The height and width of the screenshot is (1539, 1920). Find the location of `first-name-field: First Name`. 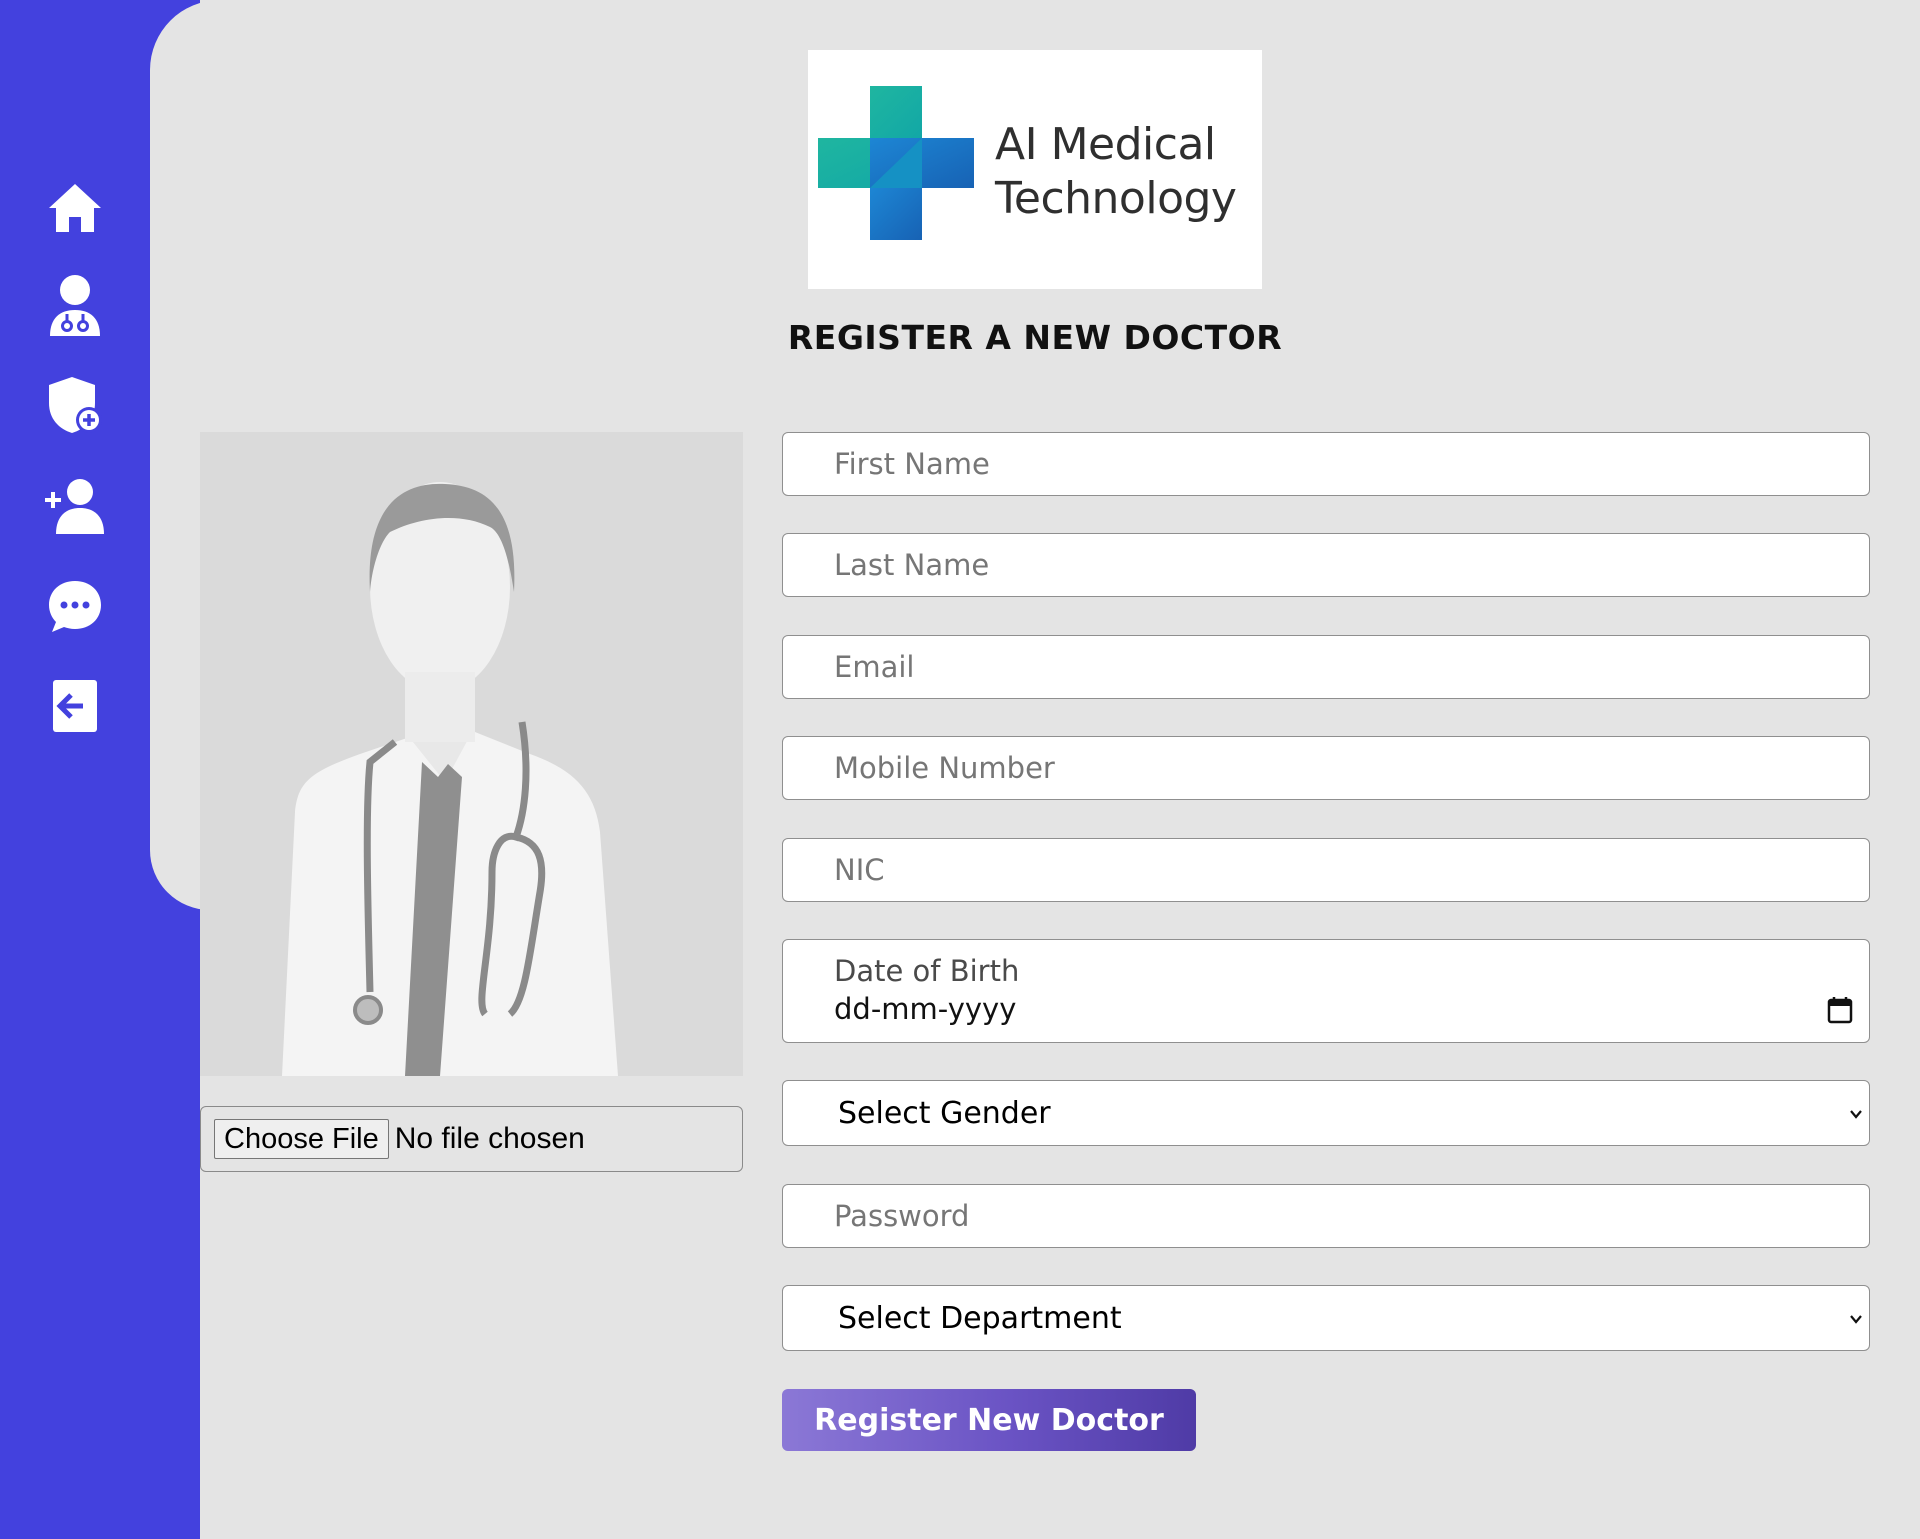

first-name-field: First Name is located at coordinates (1326, 464).